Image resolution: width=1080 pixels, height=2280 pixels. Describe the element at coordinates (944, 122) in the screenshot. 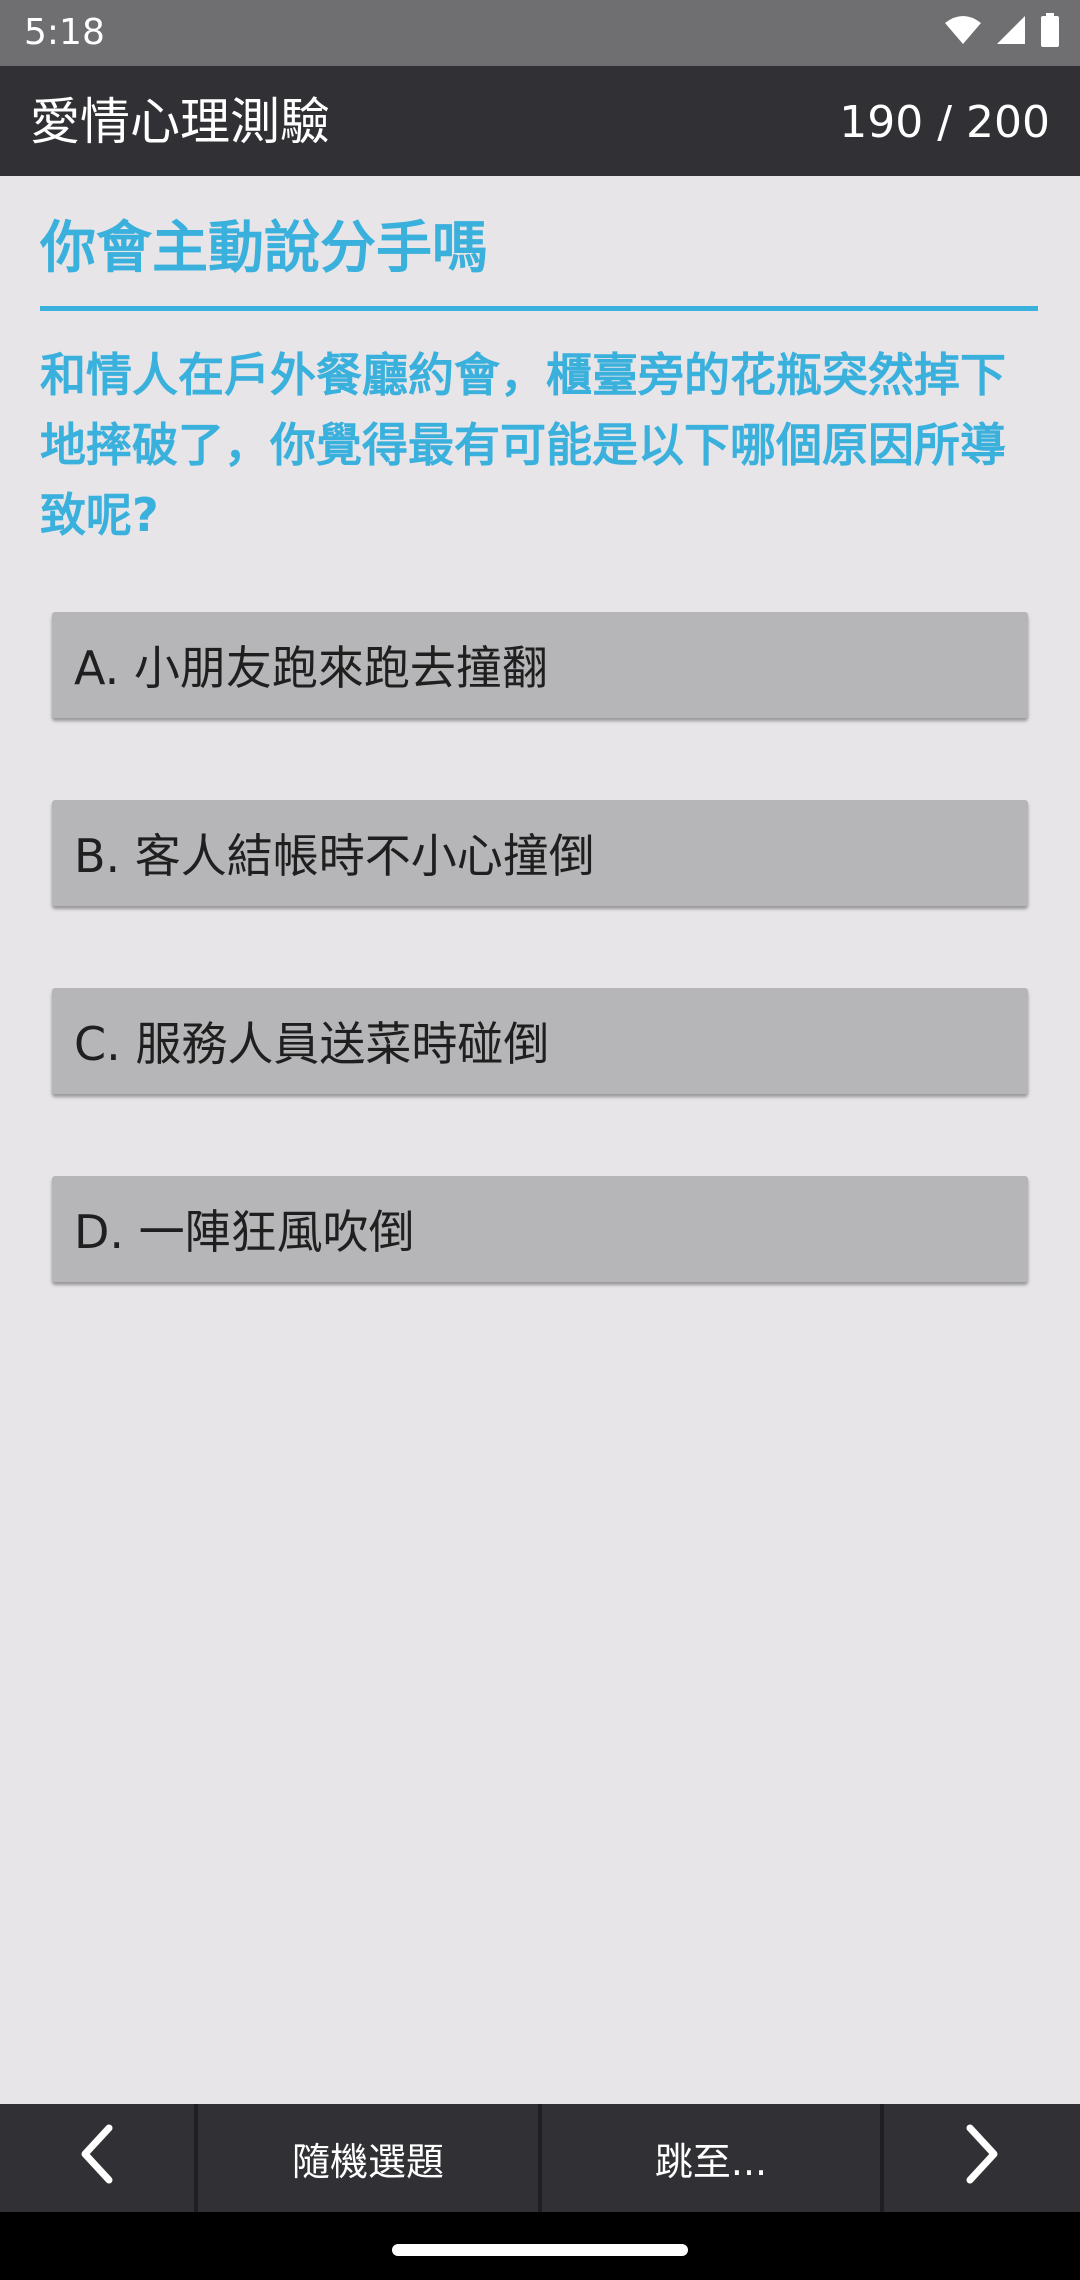

I see `question-counter: 190 / 200` at that location.